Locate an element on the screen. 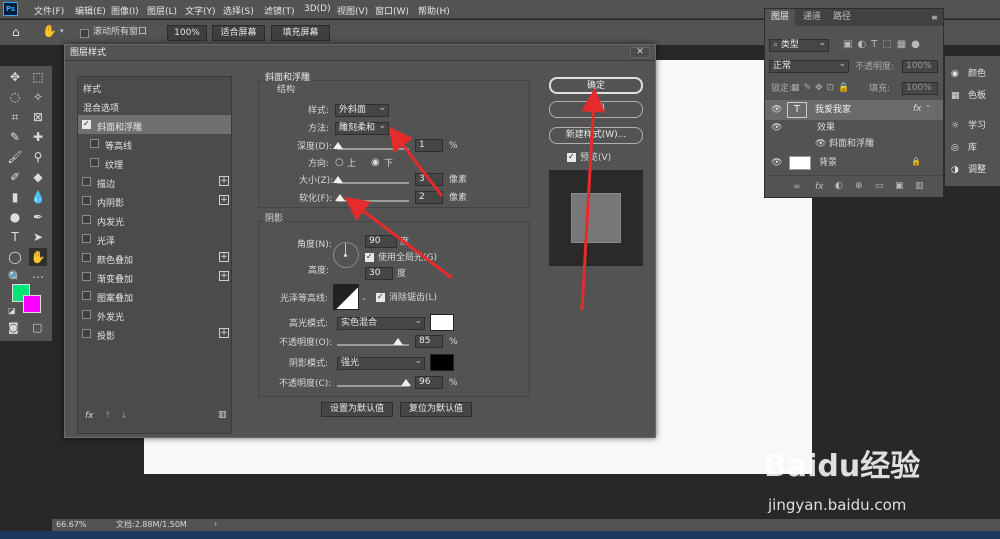 Image resolution: width=1000 pixels, height=539 pixels. marquee-tool-icon: ⬚ is located at coordinates (38, 77).